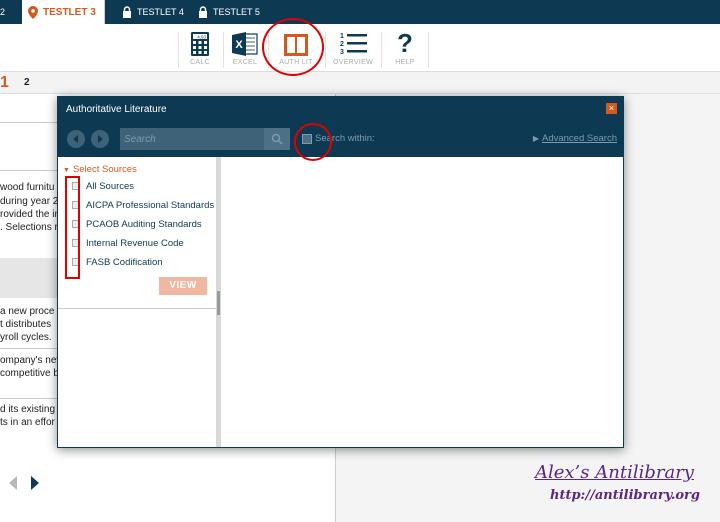 This screenshot has height=522, width=720. I want to click on select-sources-label: Select Sources, so click(104, 169).